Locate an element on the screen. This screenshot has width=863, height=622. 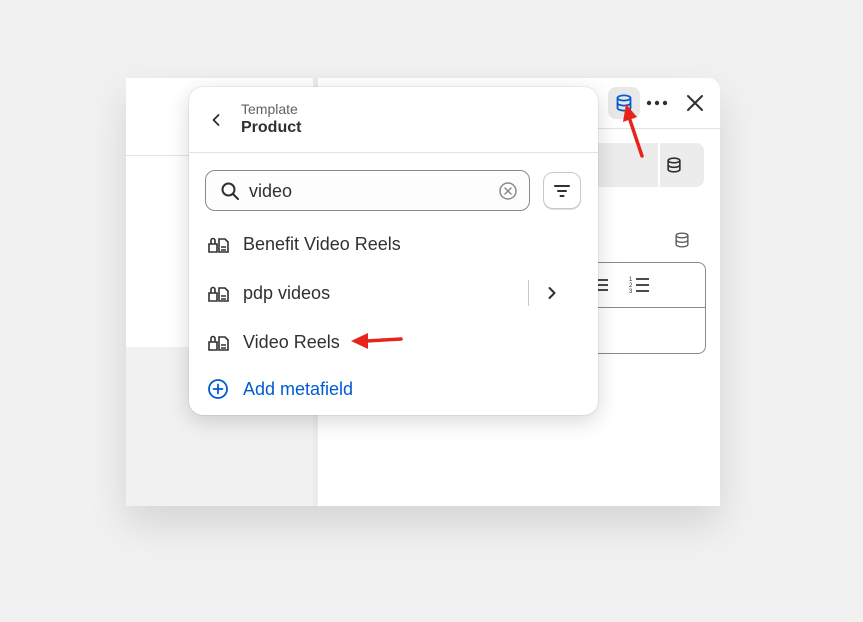
svg-text: 3 is located at coordinates (631, 292).